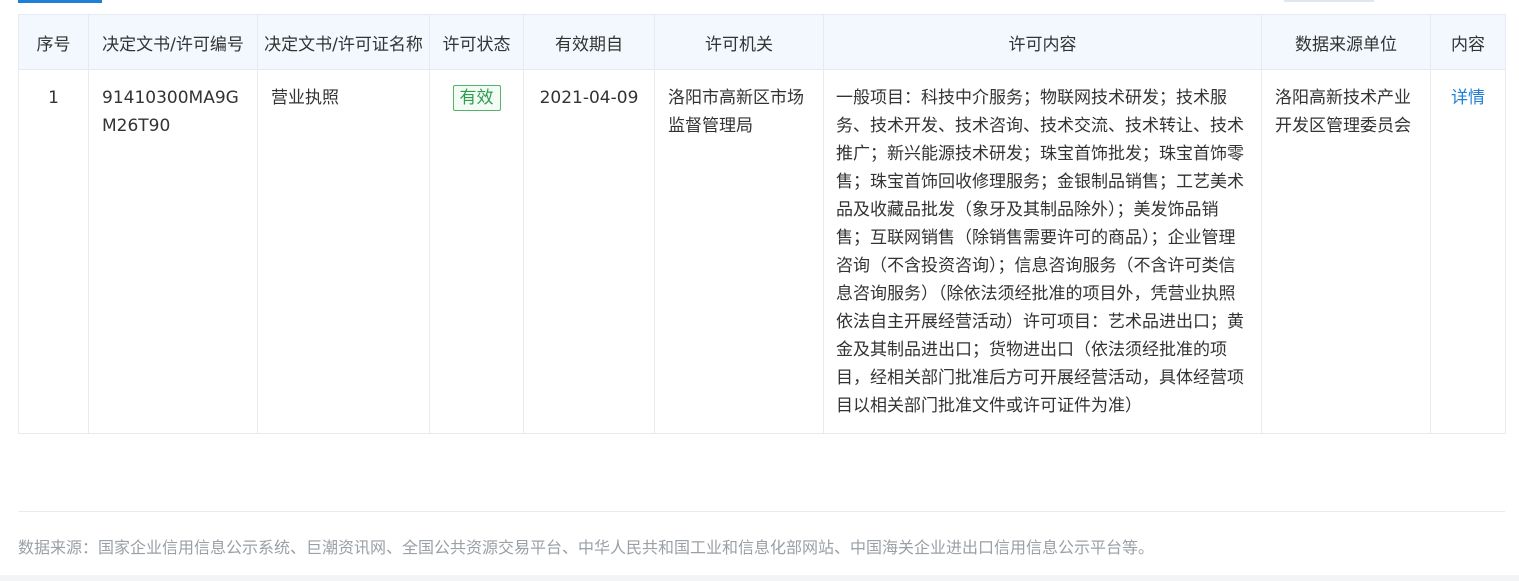 This screenshot has height=581, width=1519. I want to click on cell-valid-from: 2021-04-09, so click(589, 251).